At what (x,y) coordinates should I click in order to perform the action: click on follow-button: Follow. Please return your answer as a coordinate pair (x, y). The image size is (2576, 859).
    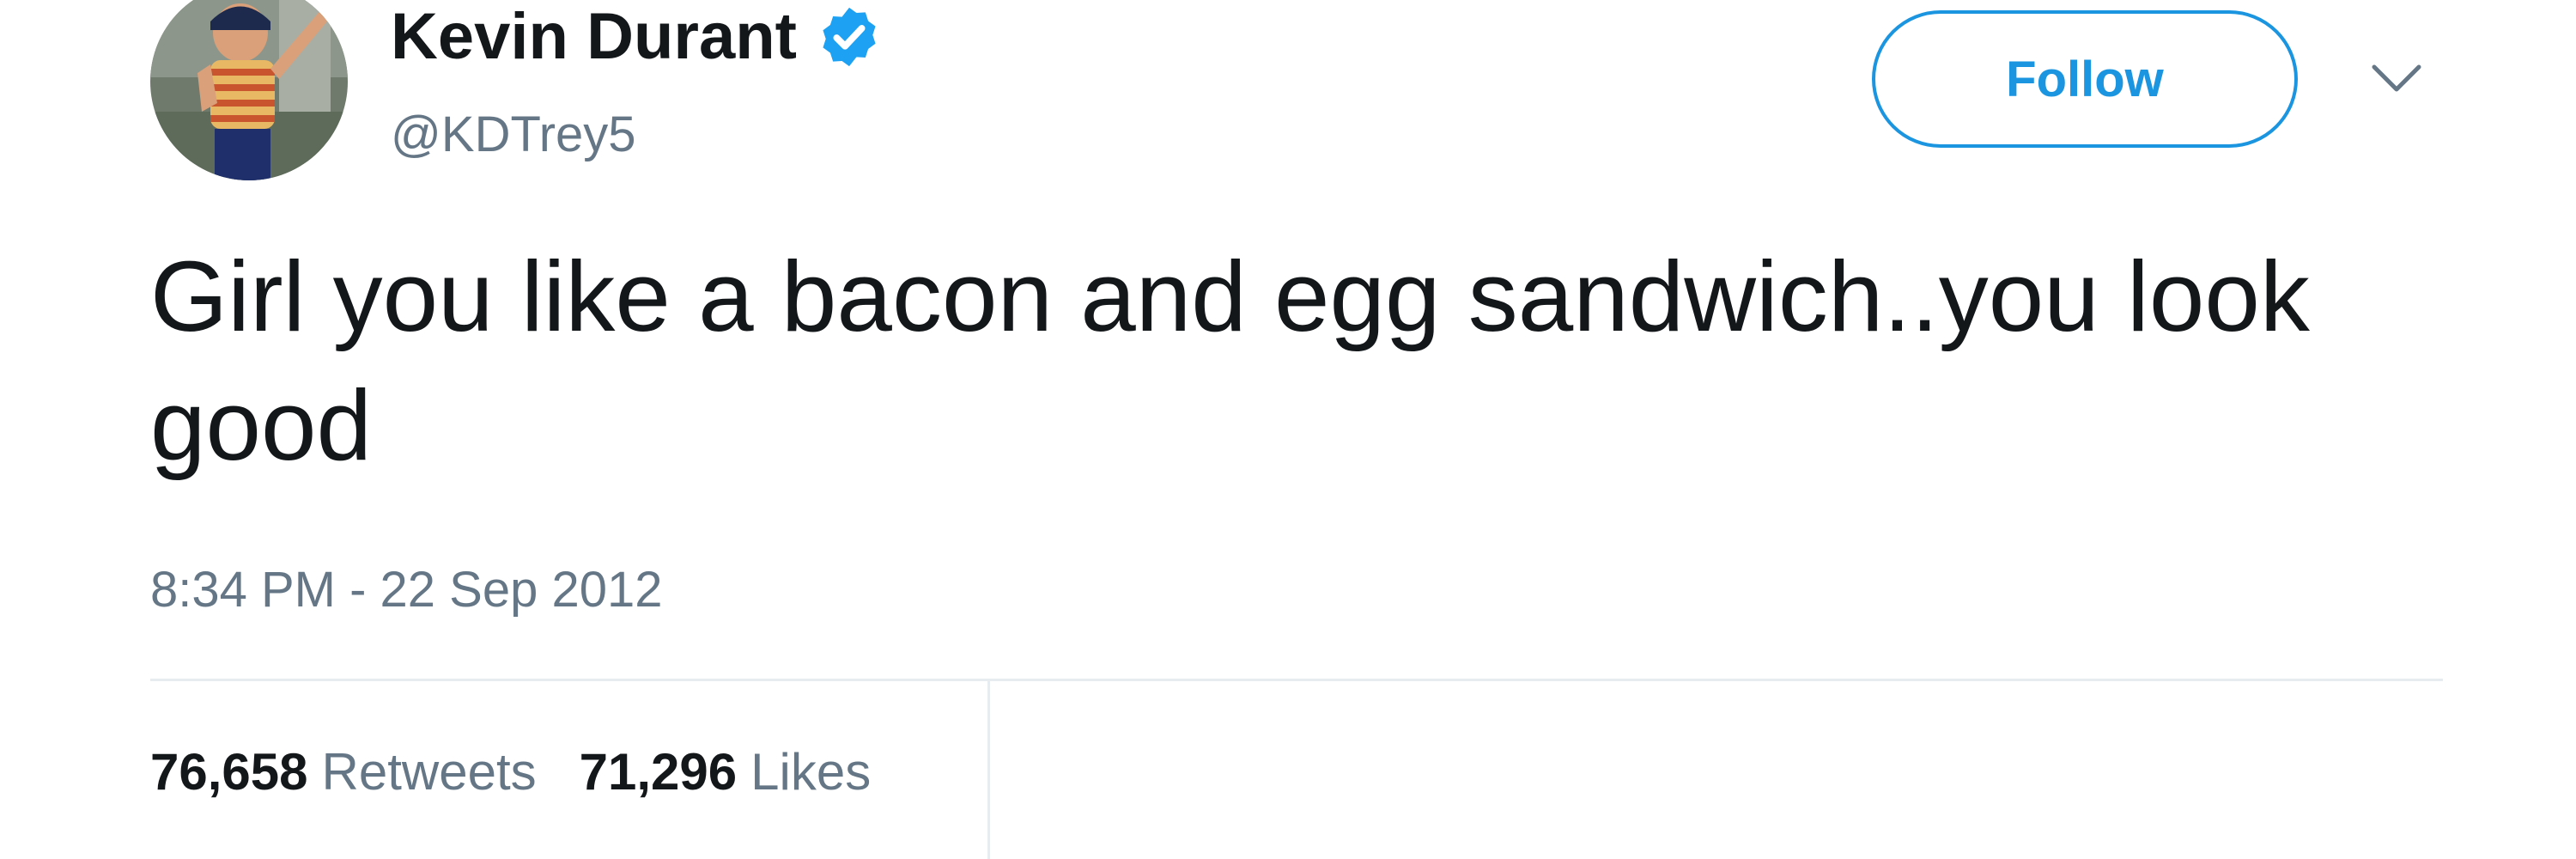
    Looking at the image, I should click on (2085, 79).